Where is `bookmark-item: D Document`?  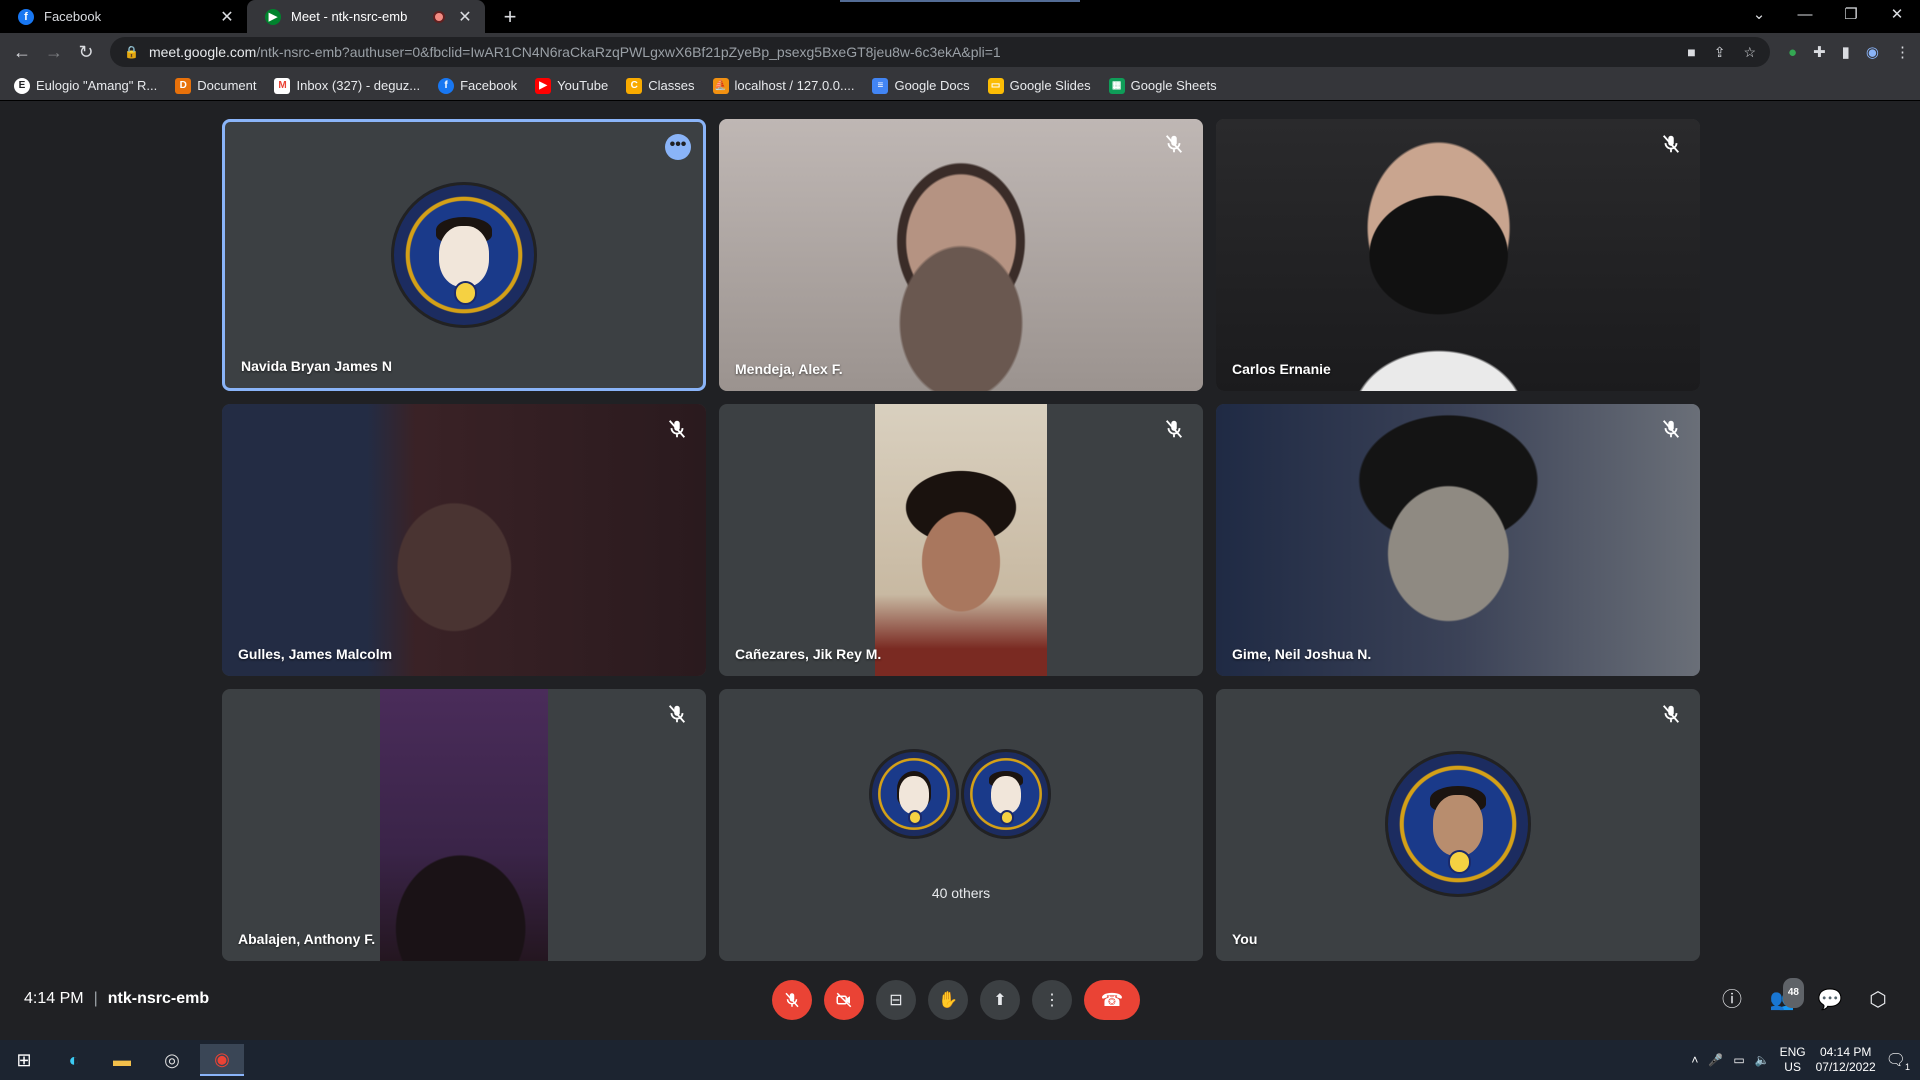 bookmark-item: D Document is located at coordinates (215, 85).